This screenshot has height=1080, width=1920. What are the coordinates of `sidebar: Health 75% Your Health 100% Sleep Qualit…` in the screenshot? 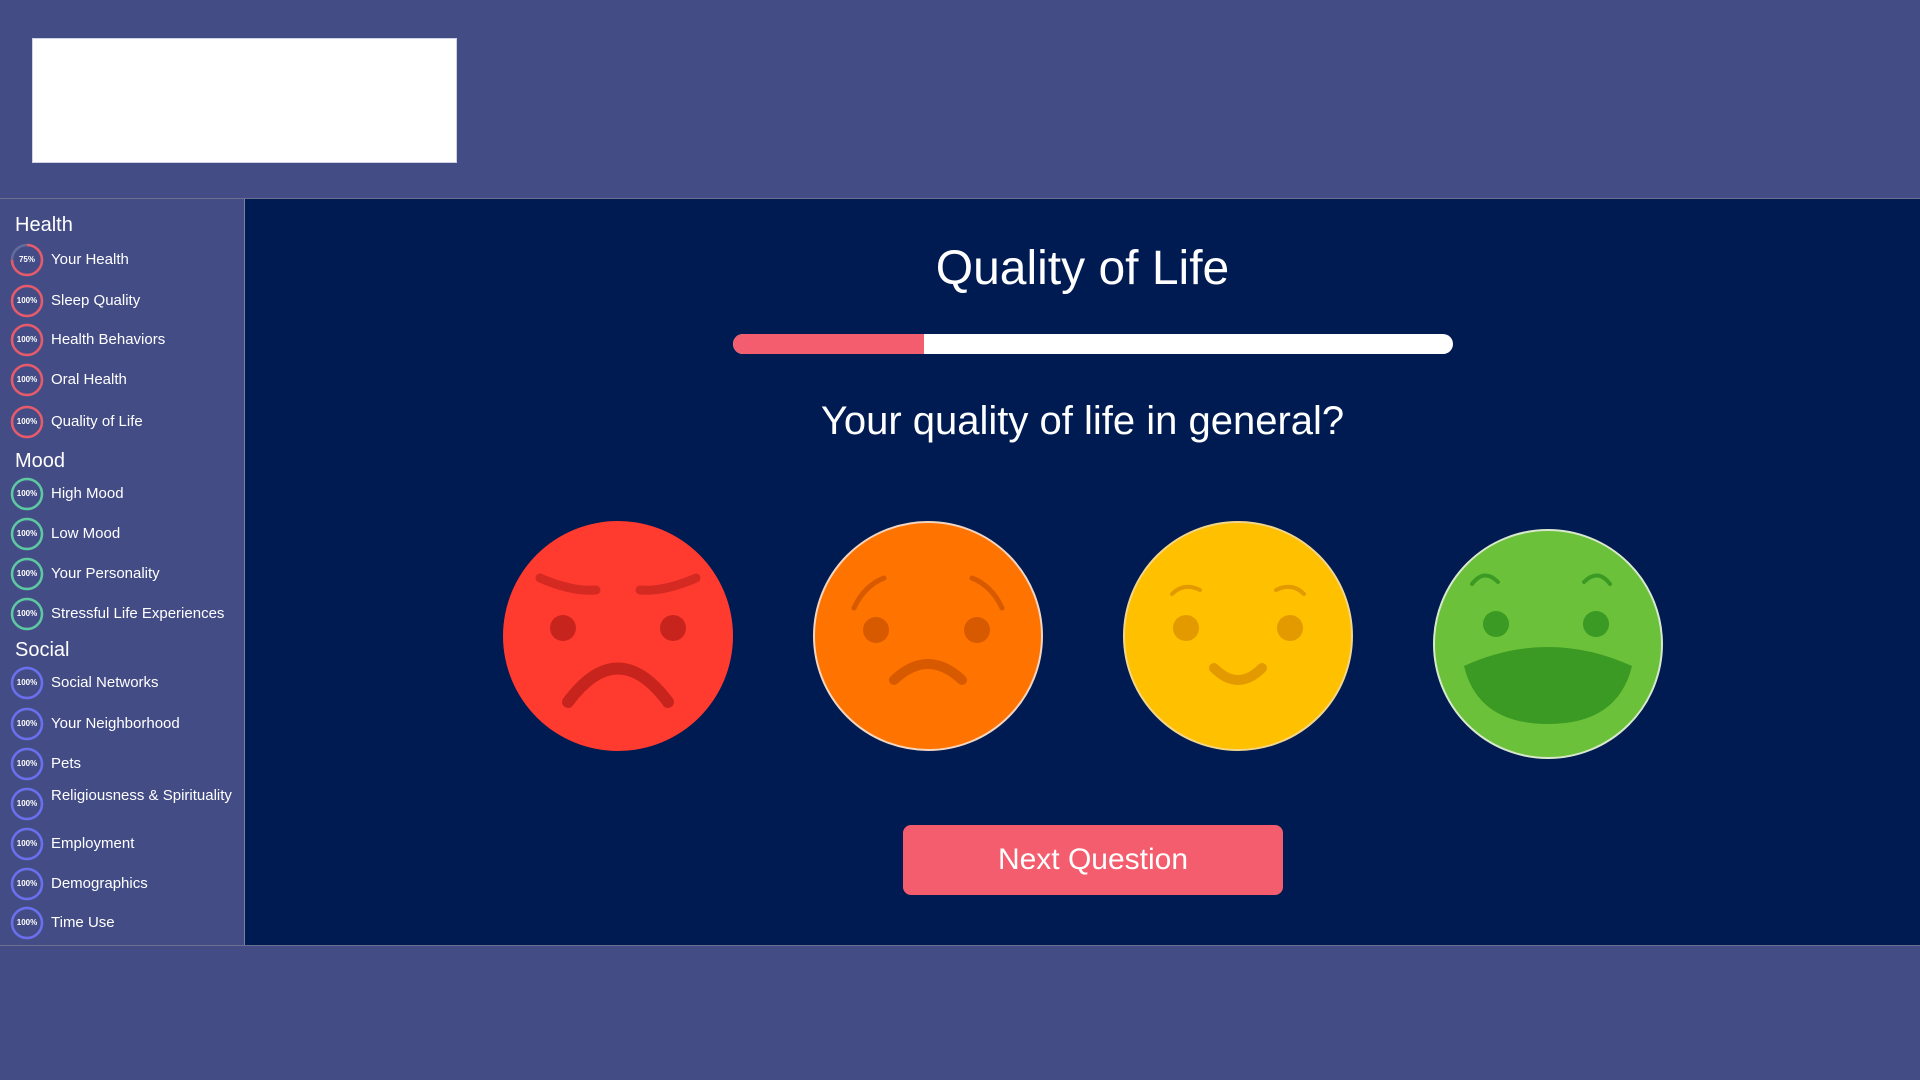 It's located at (122, 572).